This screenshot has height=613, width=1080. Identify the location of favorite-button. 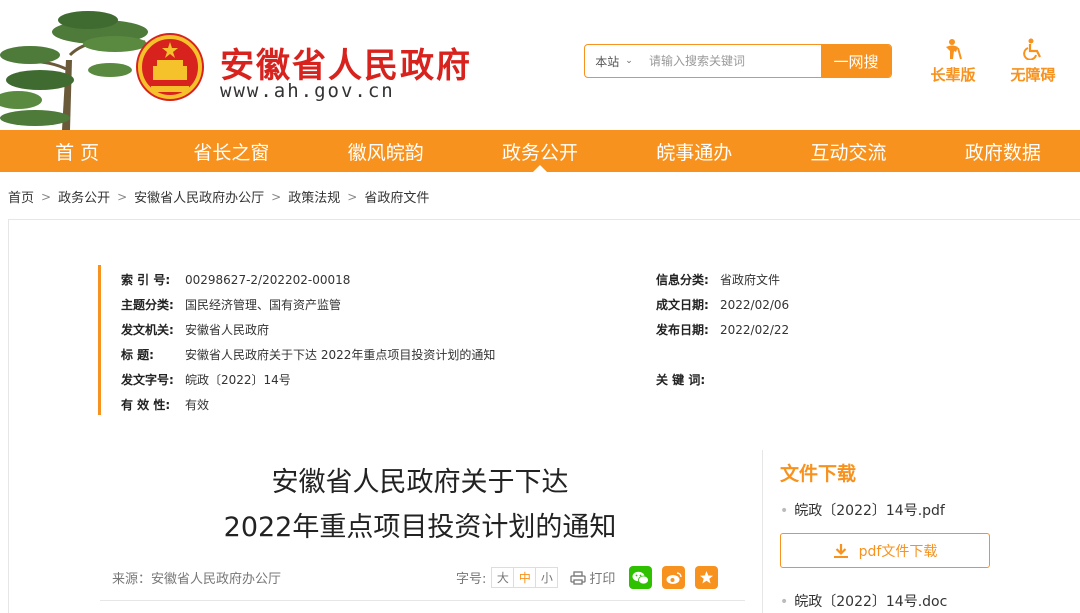
(707, 577).